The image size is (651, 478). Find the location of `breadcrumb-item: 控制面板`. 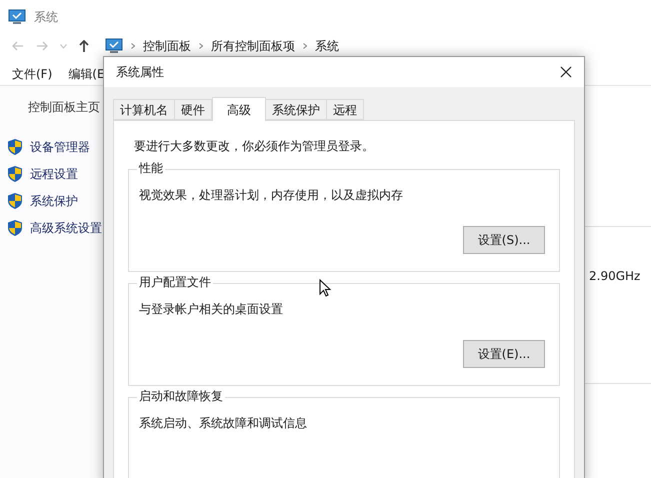

breadcrumb-item: 控制面板 is located at coordinates (167, 46).